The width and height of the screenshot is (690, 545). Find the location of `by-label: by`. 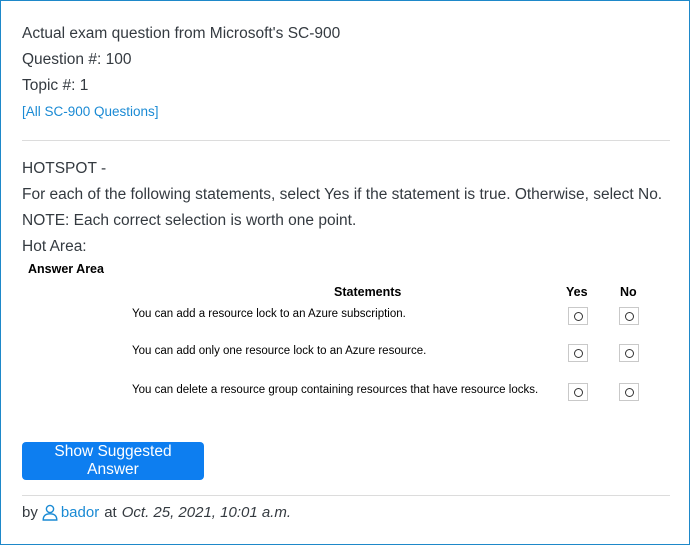

by-label: by is located at coordinates (30, 512).